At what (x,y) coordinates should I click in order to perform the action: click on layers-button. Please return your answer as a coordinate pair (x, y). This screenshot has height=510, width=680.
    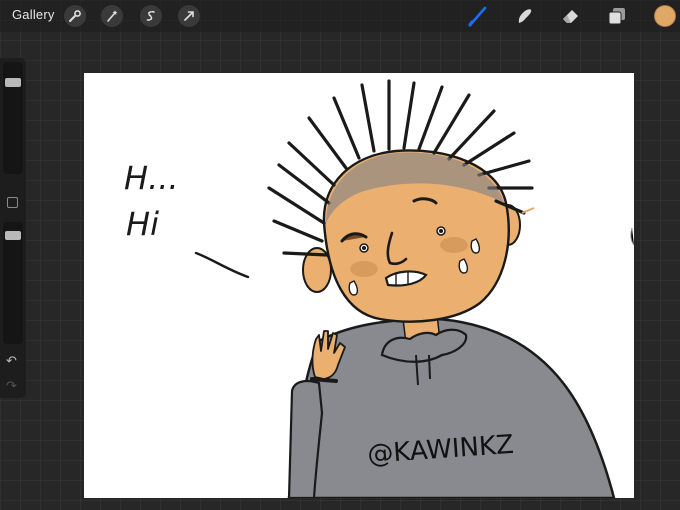
    Looking at the image, I should click on (617, 16).